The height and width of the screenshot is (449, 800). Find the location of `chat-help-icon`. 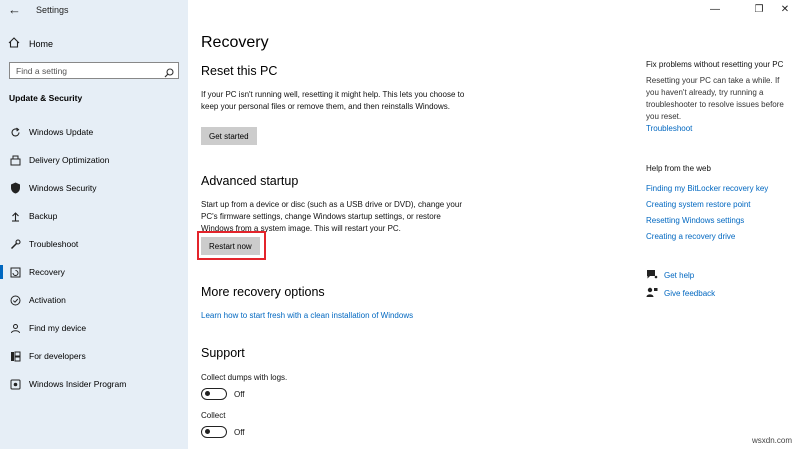

chat-help-icon is located at coordinates (652, 275).